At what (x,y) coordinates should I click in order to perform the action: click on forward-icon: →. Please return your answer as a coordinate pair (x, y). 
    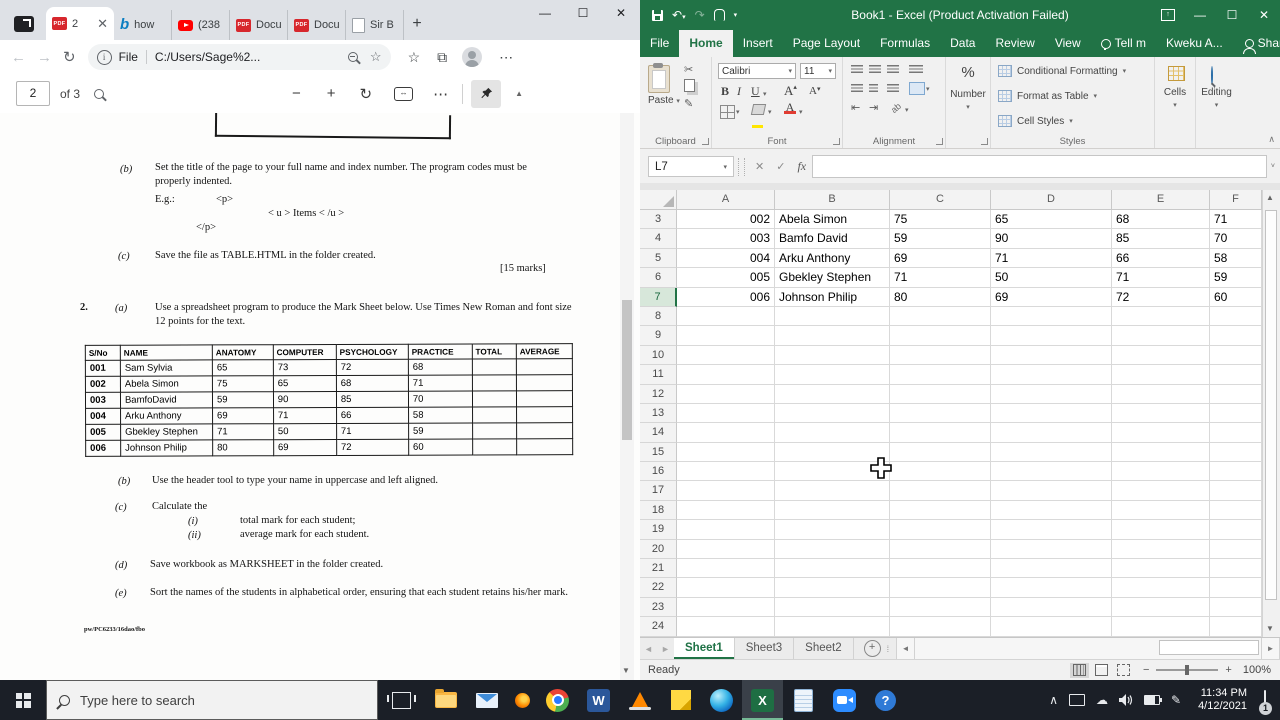
    Looking at the image, I should click on (44, 57).